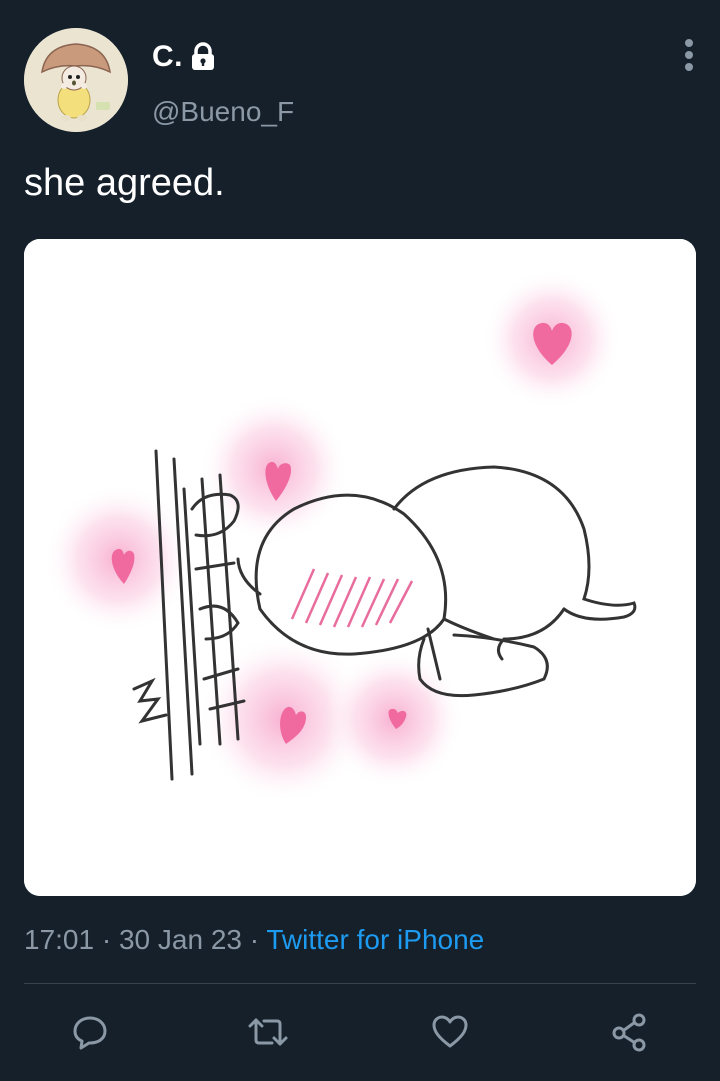  I want to click on share-icon, so click(629, 1032).